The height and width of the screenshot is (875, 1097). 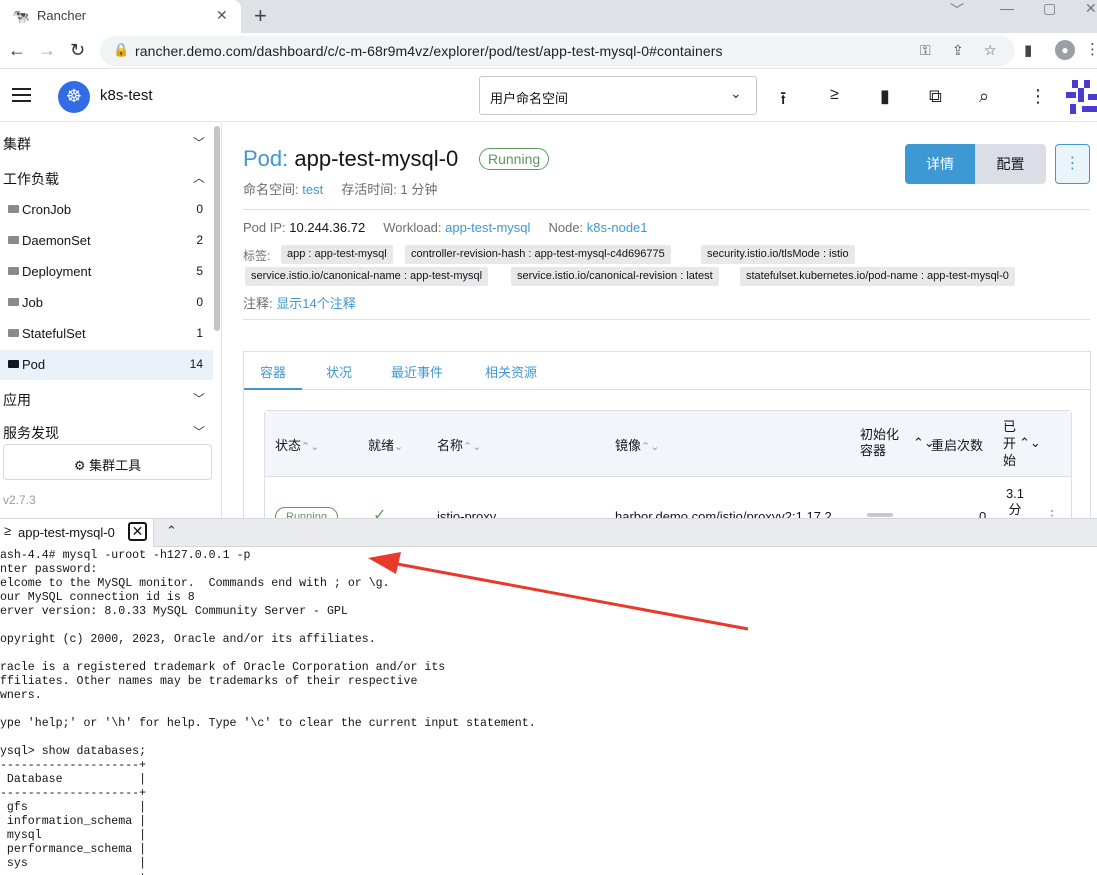 What do you see at coordinates (1052, 512) in the screenshot?
I see `row-actions-icon: ⋮` at bounding box center [1052, 512].